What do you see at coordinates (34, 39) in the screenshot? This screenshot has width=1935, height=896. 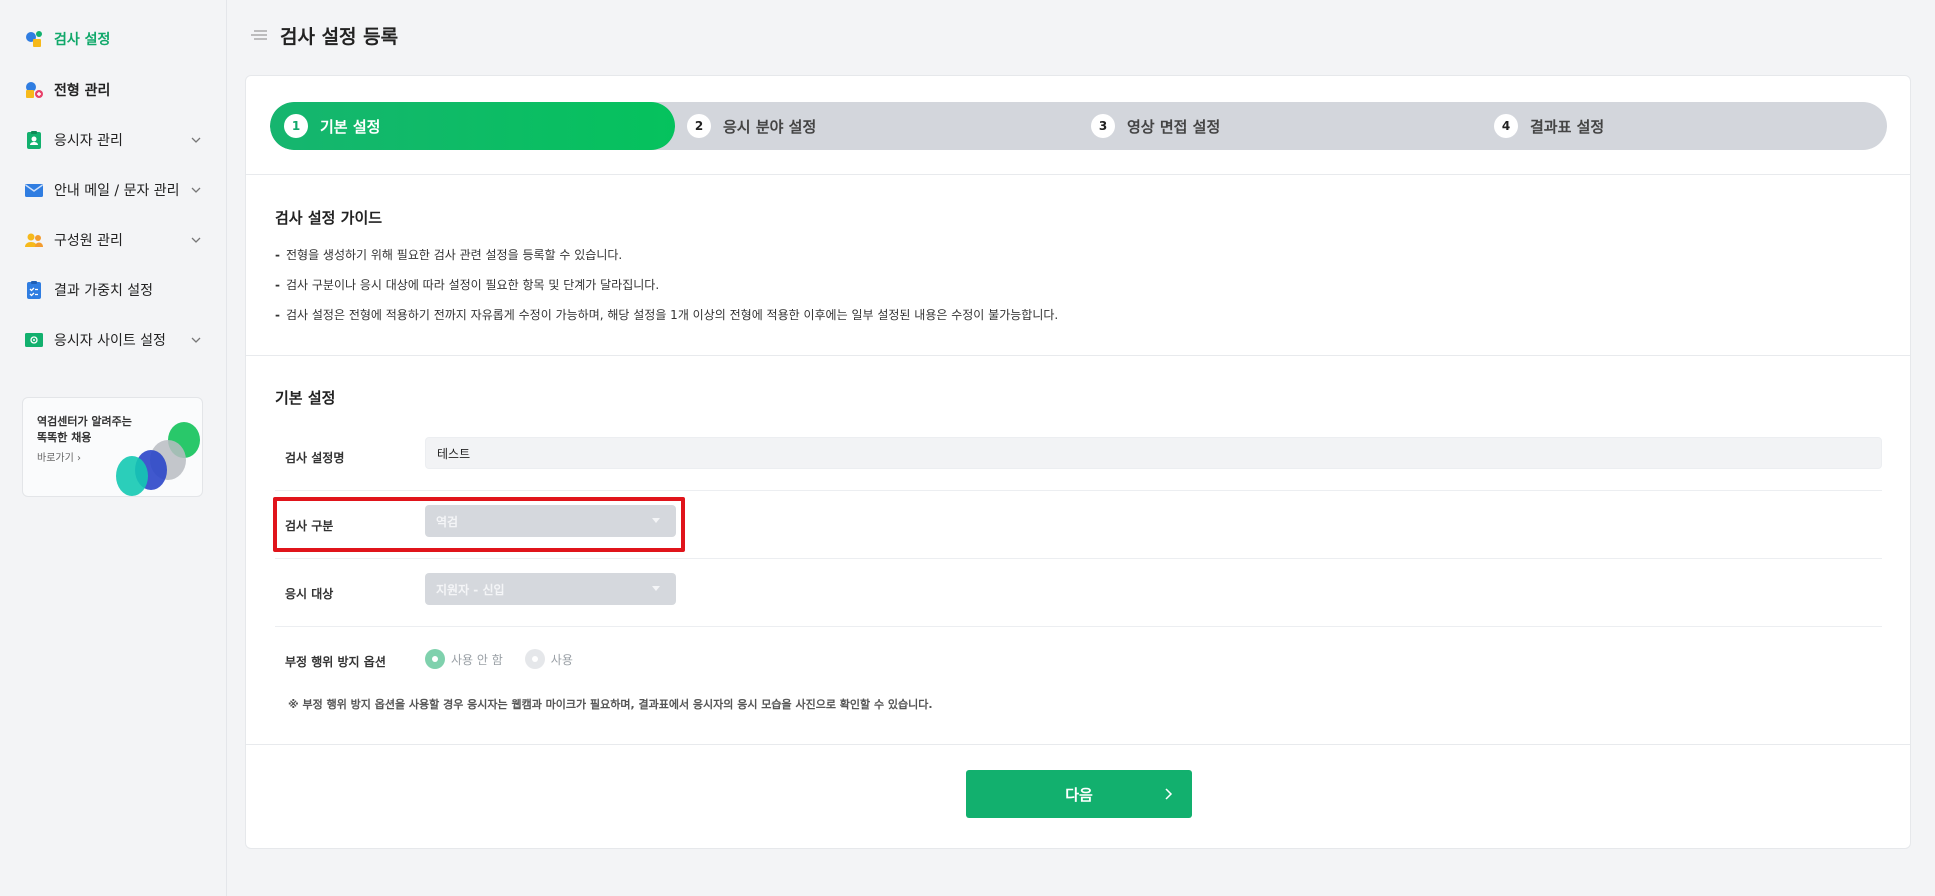 I see `test-settings-icon` at bounding box center [34, 39].